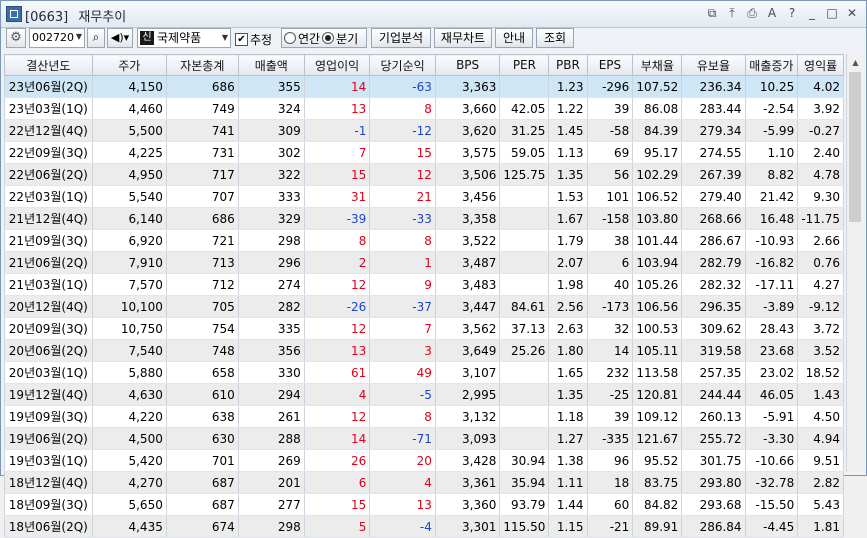 The width and height of the screenshot is (867, 538). What do you see at coordinates (657, 86) in the screenshot?
I see `table-cell: 107.52` at bounding box center [657, 86].